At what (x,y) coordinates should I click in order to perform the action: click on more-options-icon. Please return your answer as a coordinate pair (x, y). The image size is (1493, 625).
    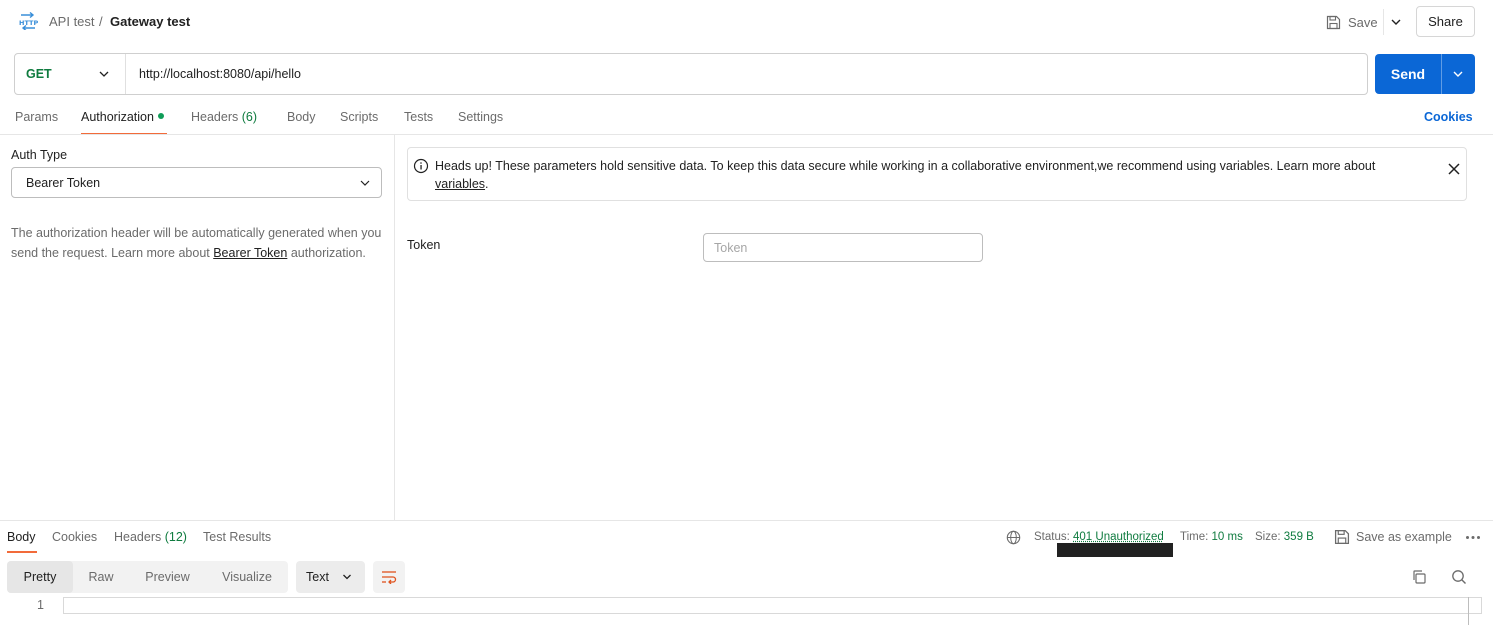
    Looking at the image, I should click on (1473, 537).